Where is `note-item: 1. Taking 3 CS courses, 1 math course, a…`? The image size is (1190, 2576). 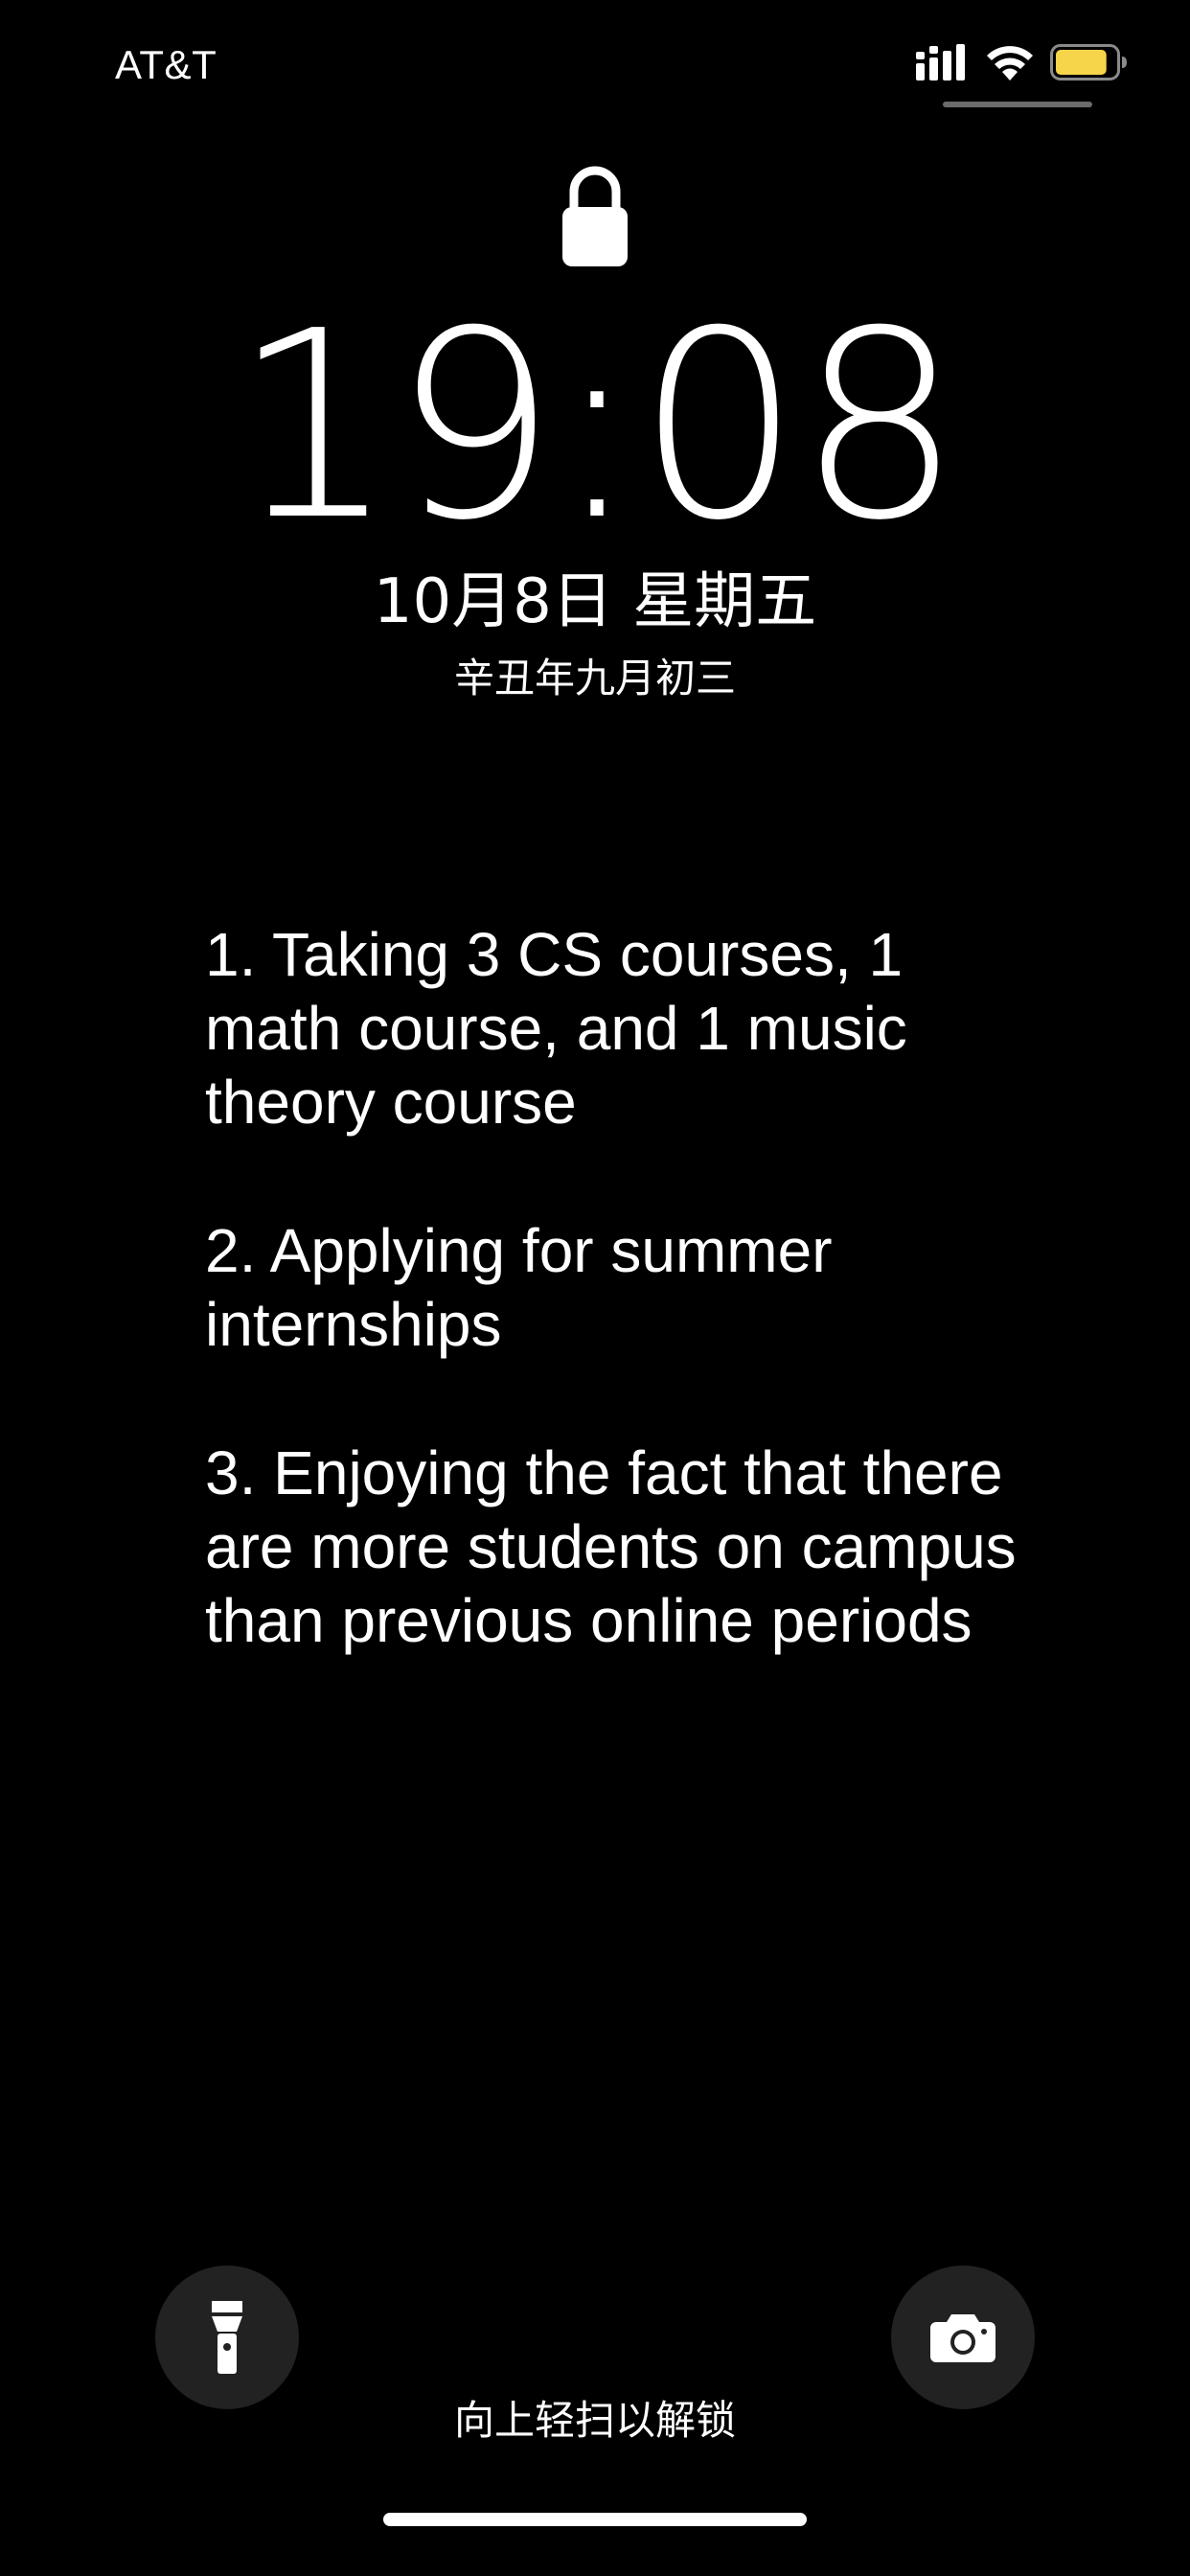
note-item: 1. Taking 3 CS courses, 1 math course, a… is located at coordinates (556, 1028).